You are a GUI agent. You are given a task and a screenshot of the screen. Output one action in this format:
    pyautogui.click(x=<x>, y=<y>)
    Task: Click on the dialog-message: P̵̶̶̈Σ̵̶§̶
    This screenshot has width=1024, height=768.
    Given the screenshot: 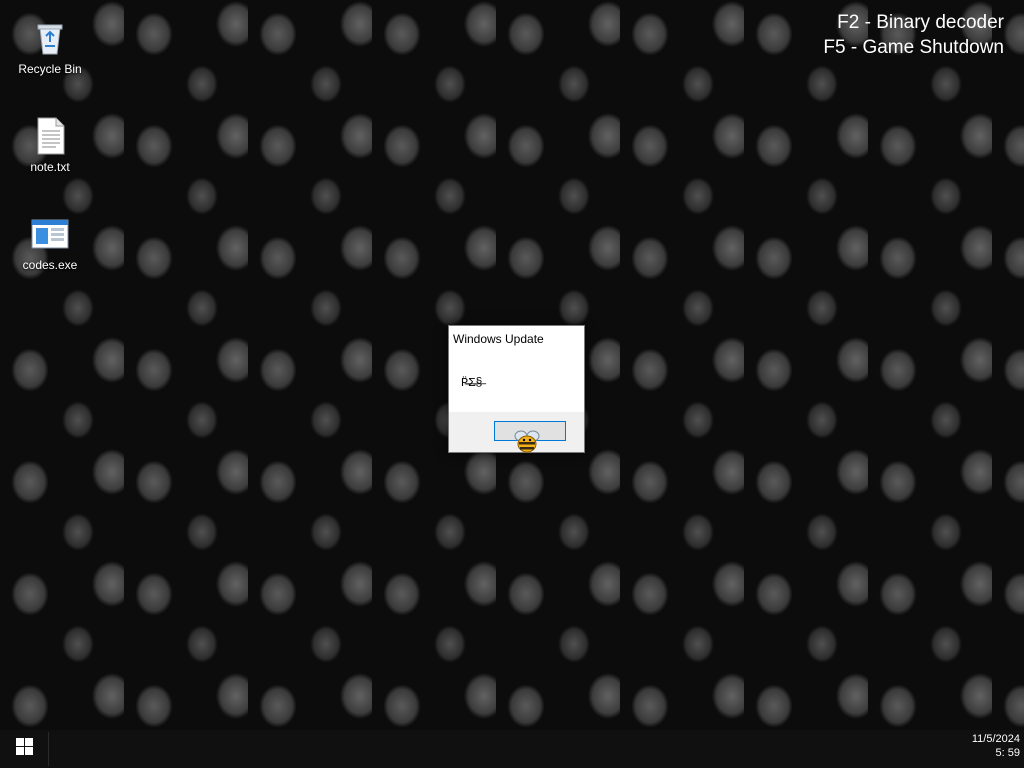 What is the action you would take?
    pyautogui.click(x=472, y=383)
    